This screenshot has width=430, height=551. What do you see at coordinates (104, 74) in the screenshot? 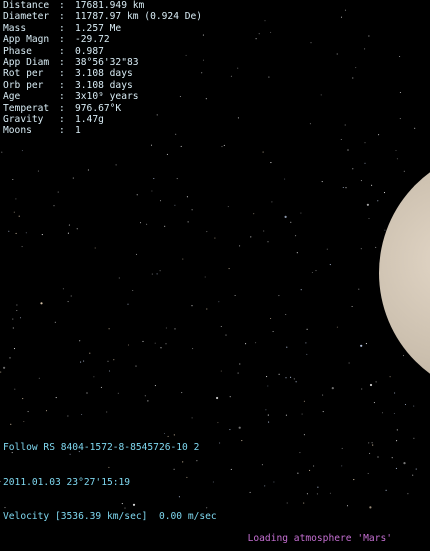
I see `info-value: 3.108 days` at bounding box center [104, 74].